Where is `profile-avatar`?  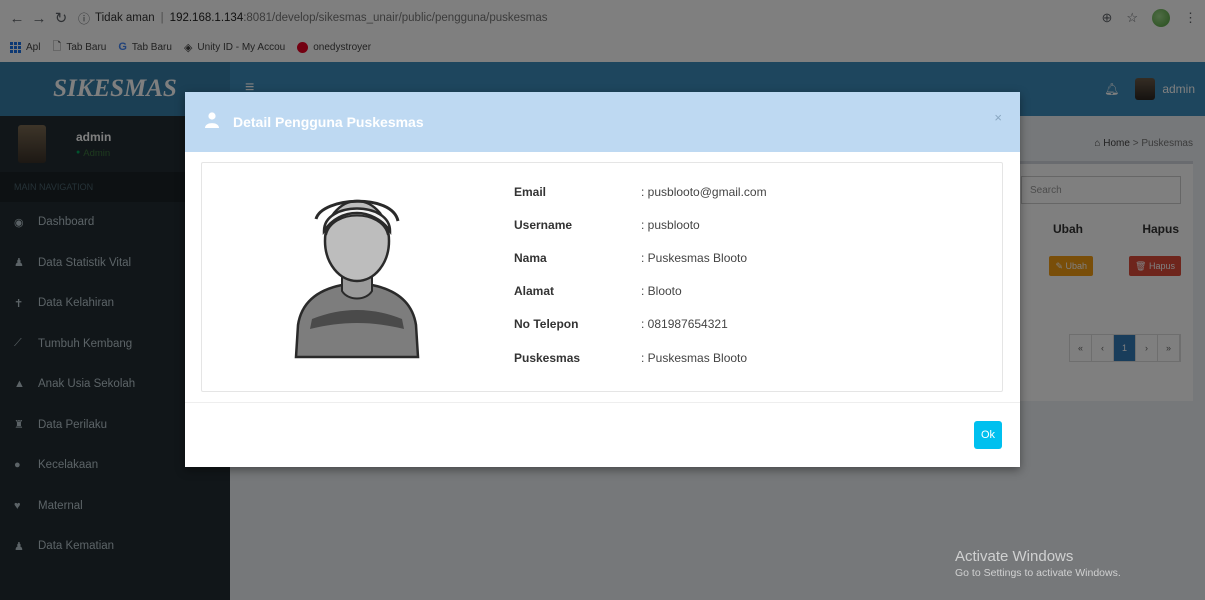
profile-avatar is located at coordinates (357, 269).